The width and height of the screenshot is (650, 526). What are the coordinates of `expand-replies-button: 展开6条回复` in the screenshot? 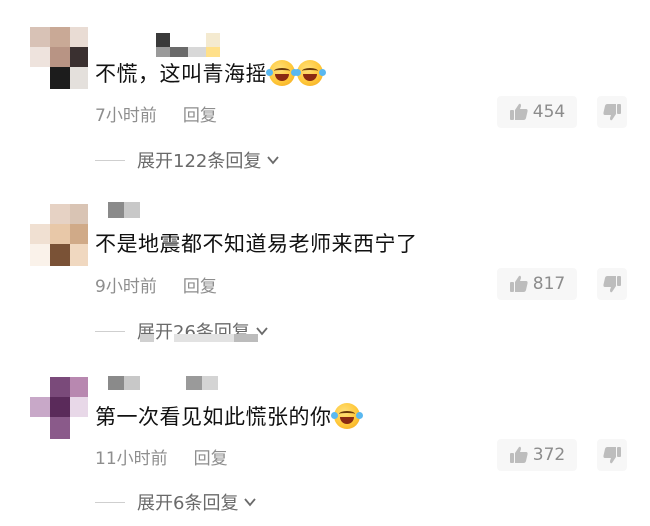 It's located at (176, 502).